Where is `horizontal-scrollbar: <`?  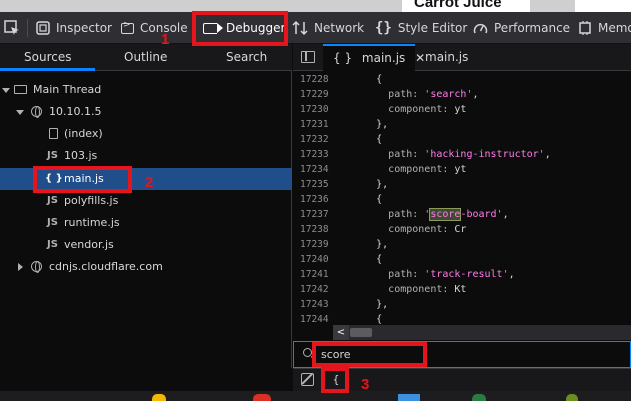 horizontal-scrollbar: < is located at coordinates (482, 332).